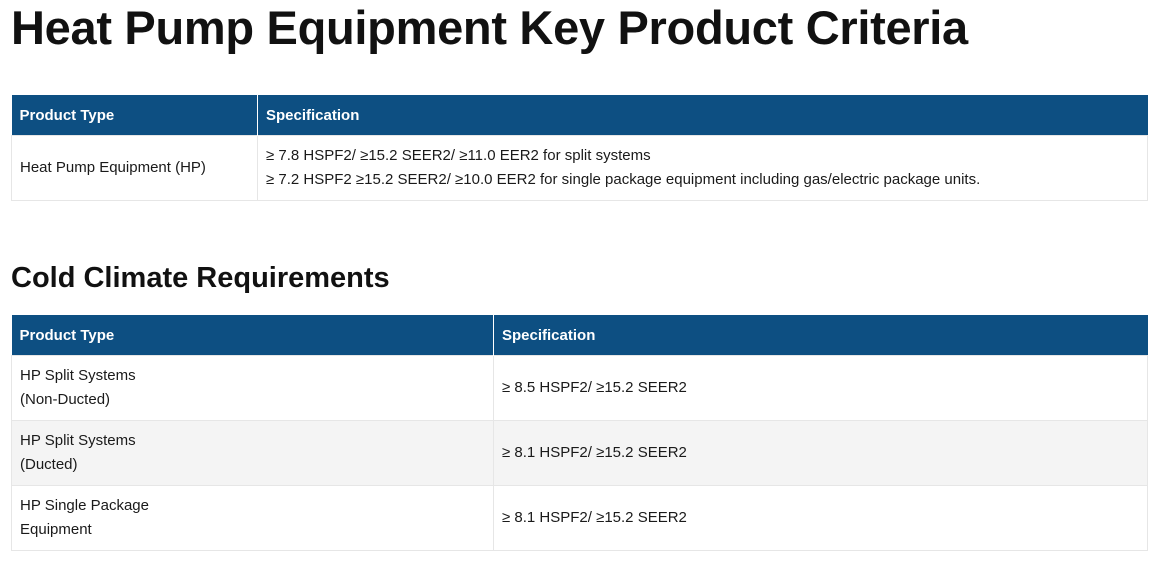 The height and width of the screenshot is (564, 1167). What do you see at coordinates (252, 453) in the screenshot?
I see `product-type-cell: HP Split Systems (Ducted)` at bounding box center [252, 453].